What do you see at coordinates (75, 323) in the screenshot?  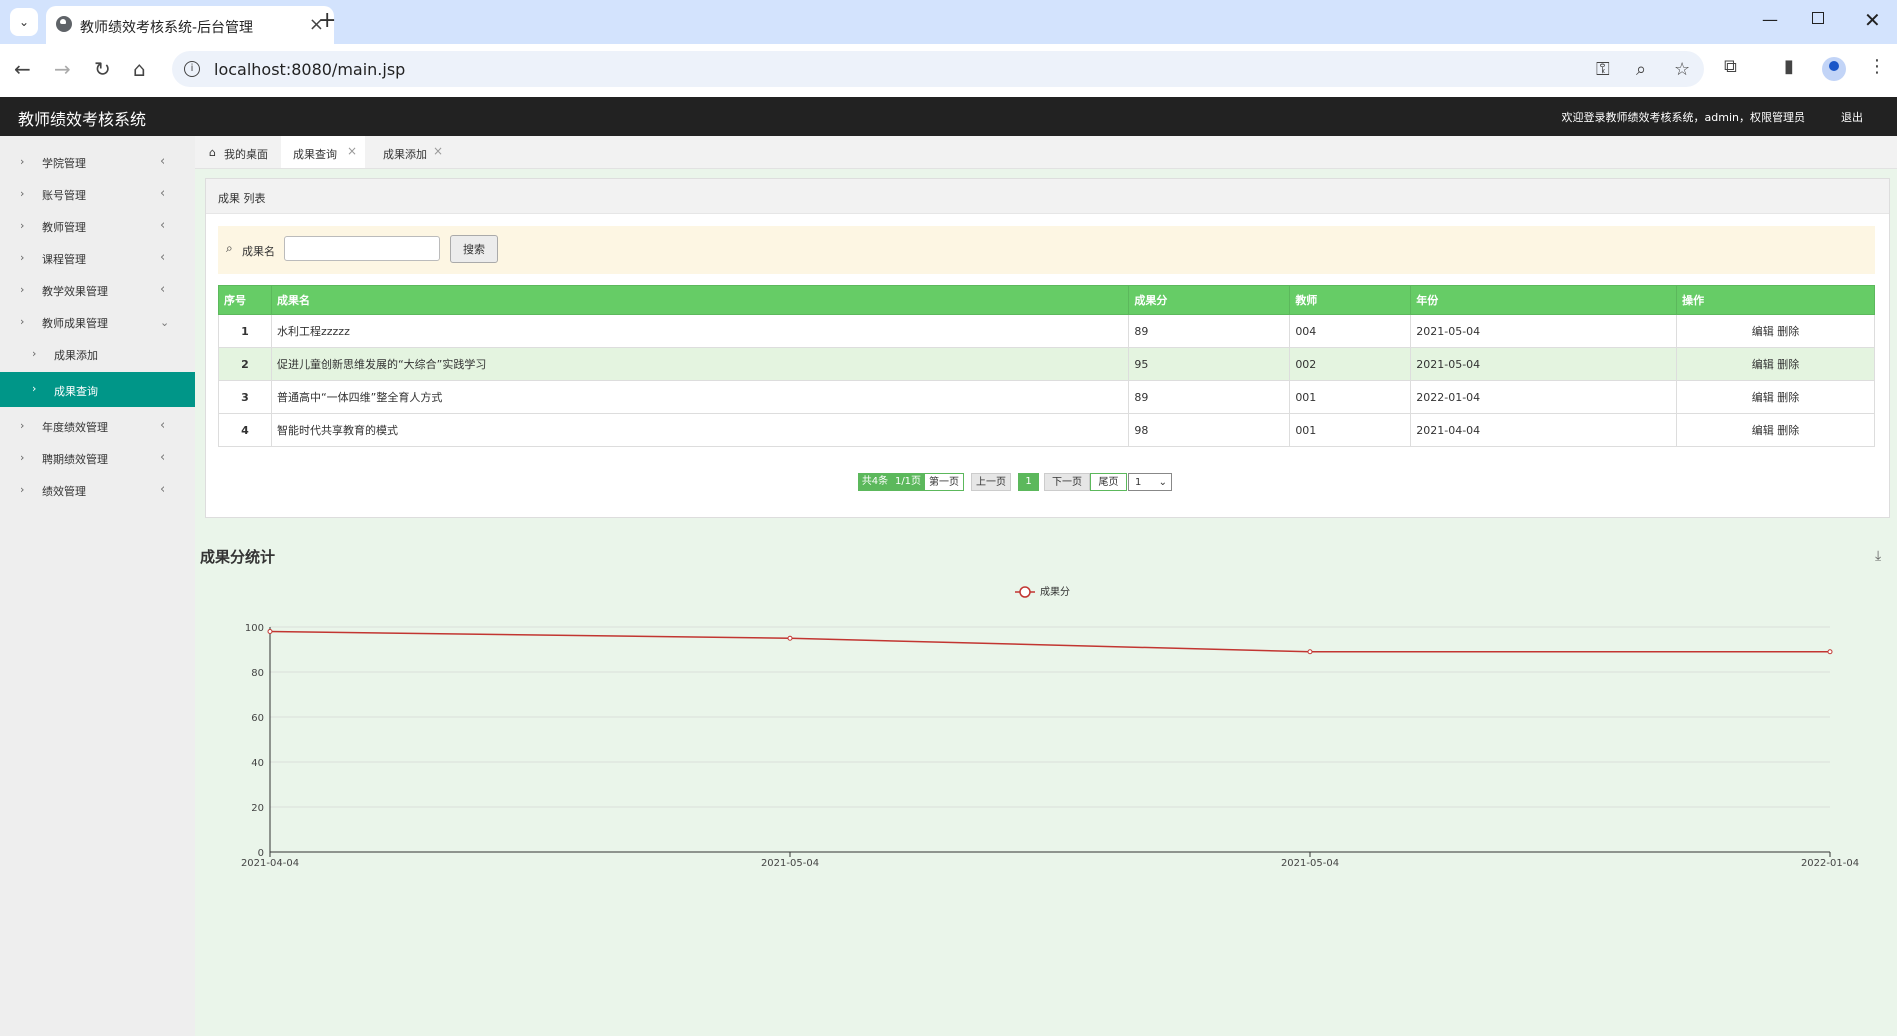 I see `sidebar-item-label: 教师成果管理` at bounding box center [75, 323].